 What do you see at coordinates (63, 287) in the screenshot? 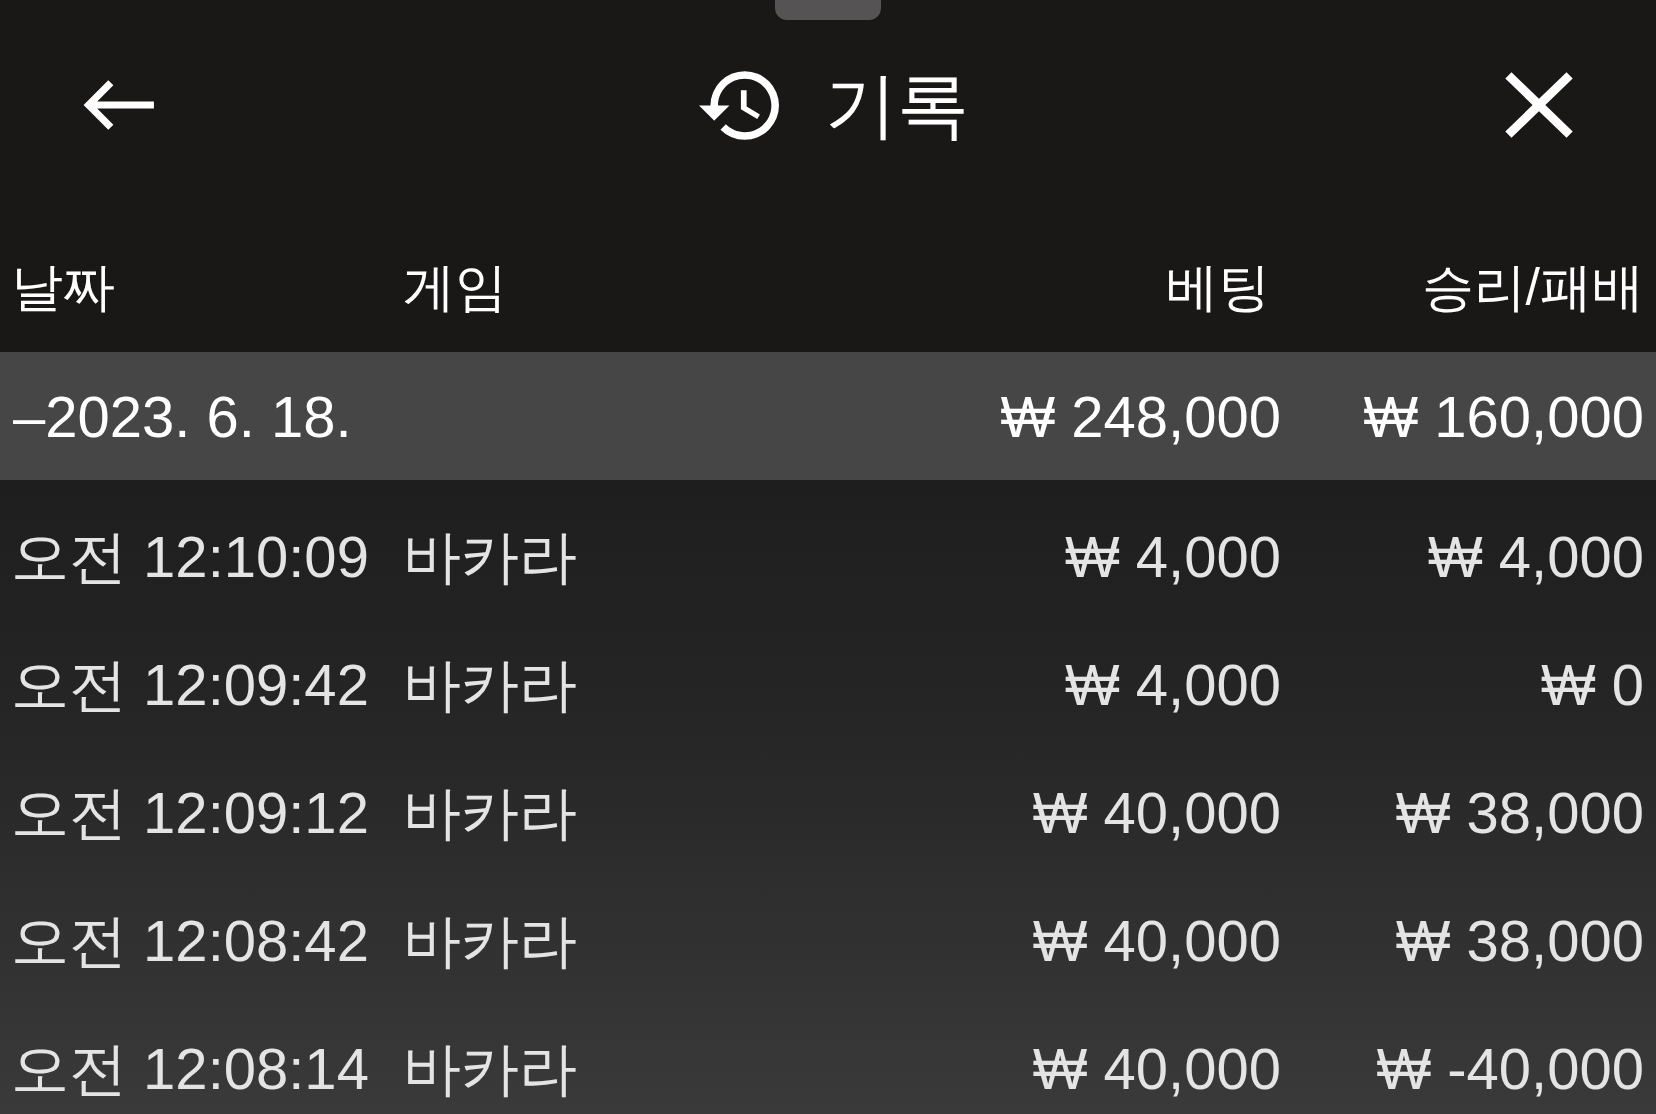
I see `column-header: 날짜` at bounding box center [63, 287].